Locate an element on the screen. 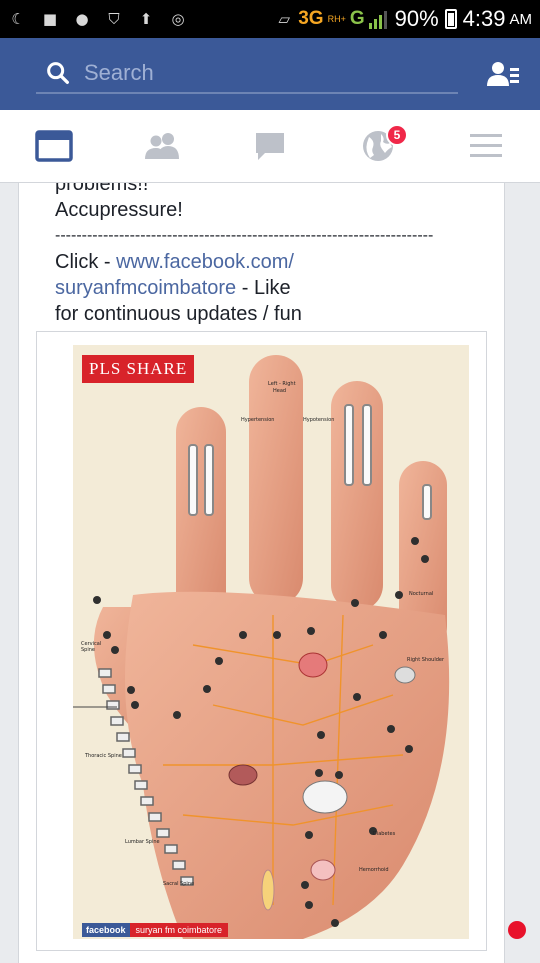 This screenshot has height=963, width=540. photo-watermark: facebook suryan fm coimbatore is located at coordinates (155, 930).